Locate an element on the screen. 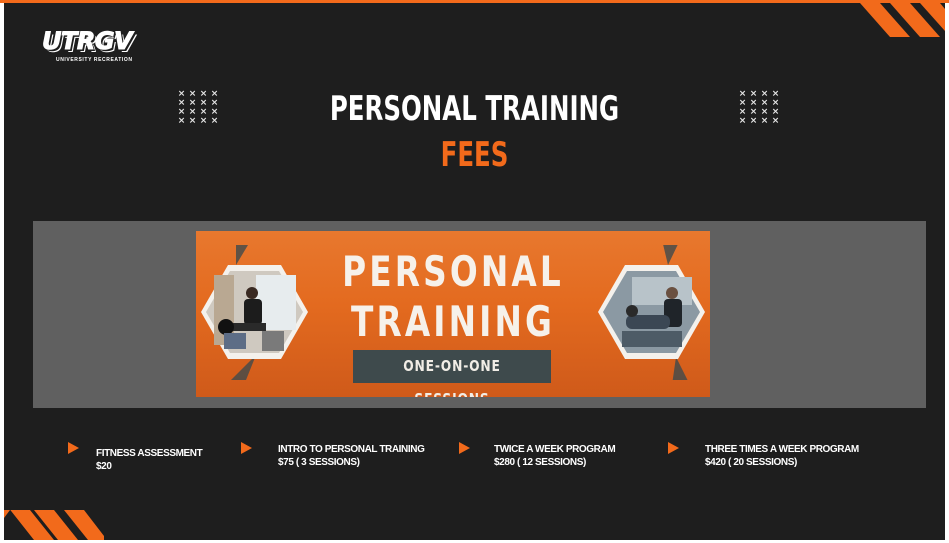  page-title: PERSONAL TRAINING is located at coordinates (474, 109).